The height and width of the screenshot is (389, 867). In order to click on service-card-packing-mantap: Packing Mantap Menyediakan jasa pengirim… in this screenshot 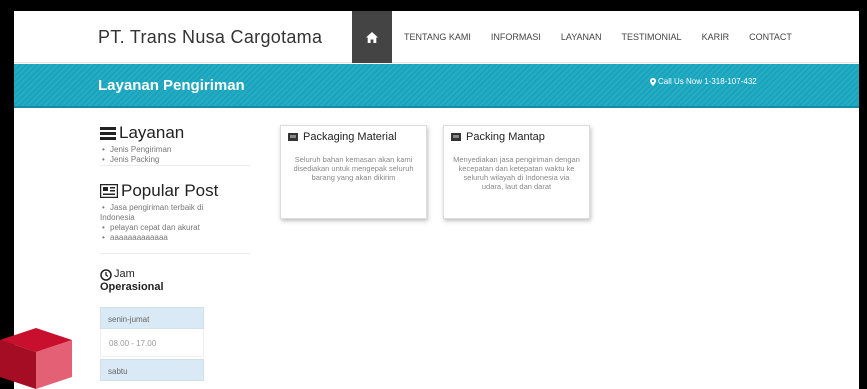, I will do `click(516, 172)`.